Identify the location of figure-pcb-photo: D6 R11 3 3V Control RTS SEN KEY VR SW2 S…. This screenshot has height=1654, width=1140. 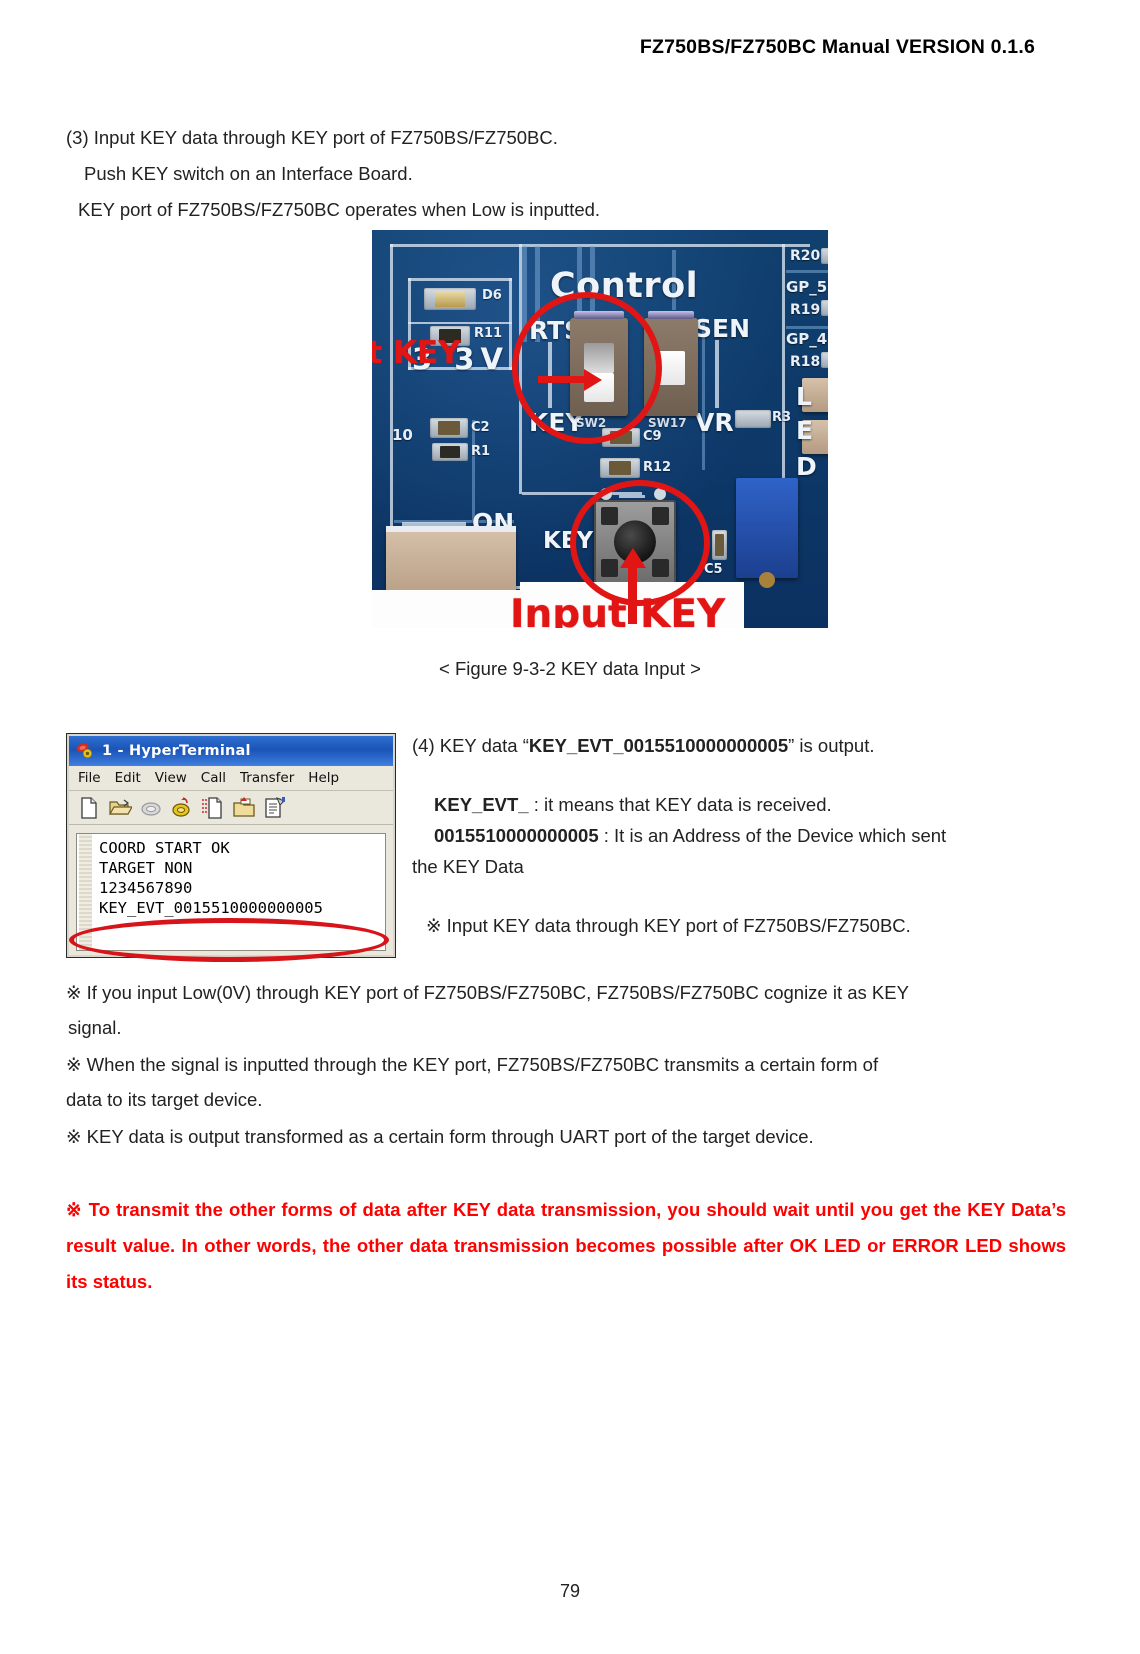
(600, 429).